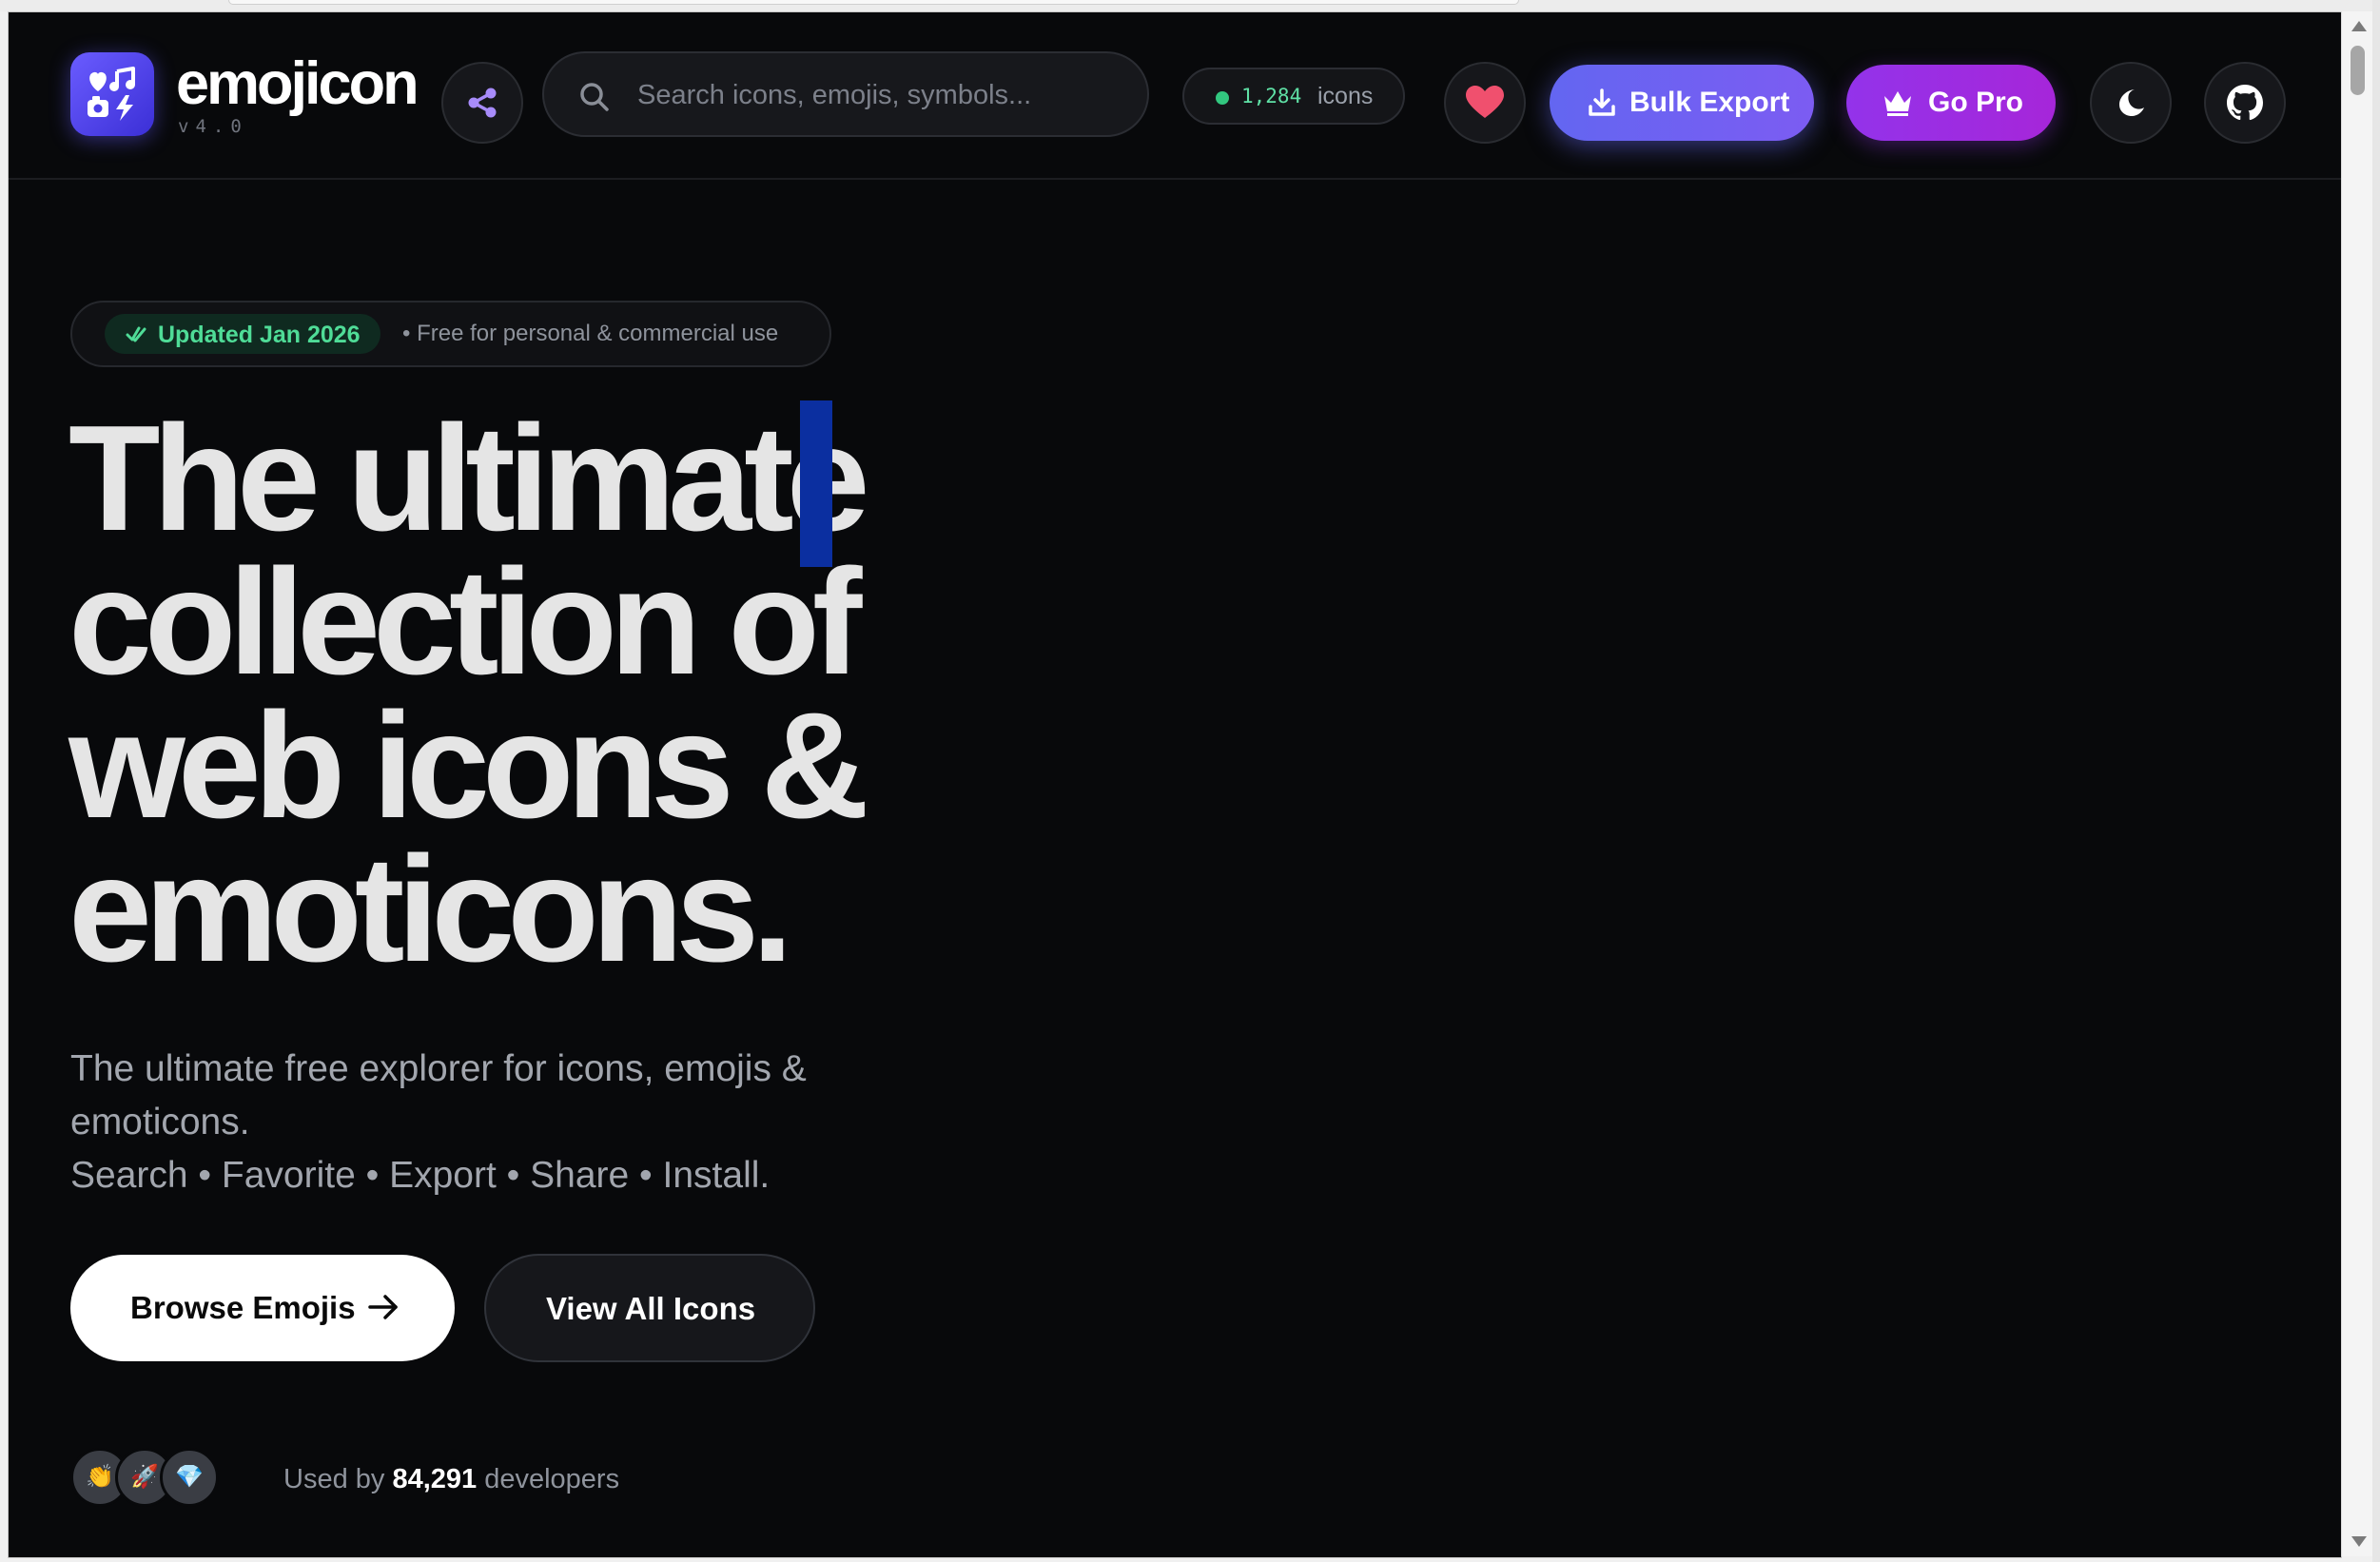 The width and height of the screenshot is (2380, 1562). What do you see at coordinates (1175, 96) in the screenshot?
I see `site-header: emojicon v4.0 1,284 icons` at bounding box center [1175, 96].